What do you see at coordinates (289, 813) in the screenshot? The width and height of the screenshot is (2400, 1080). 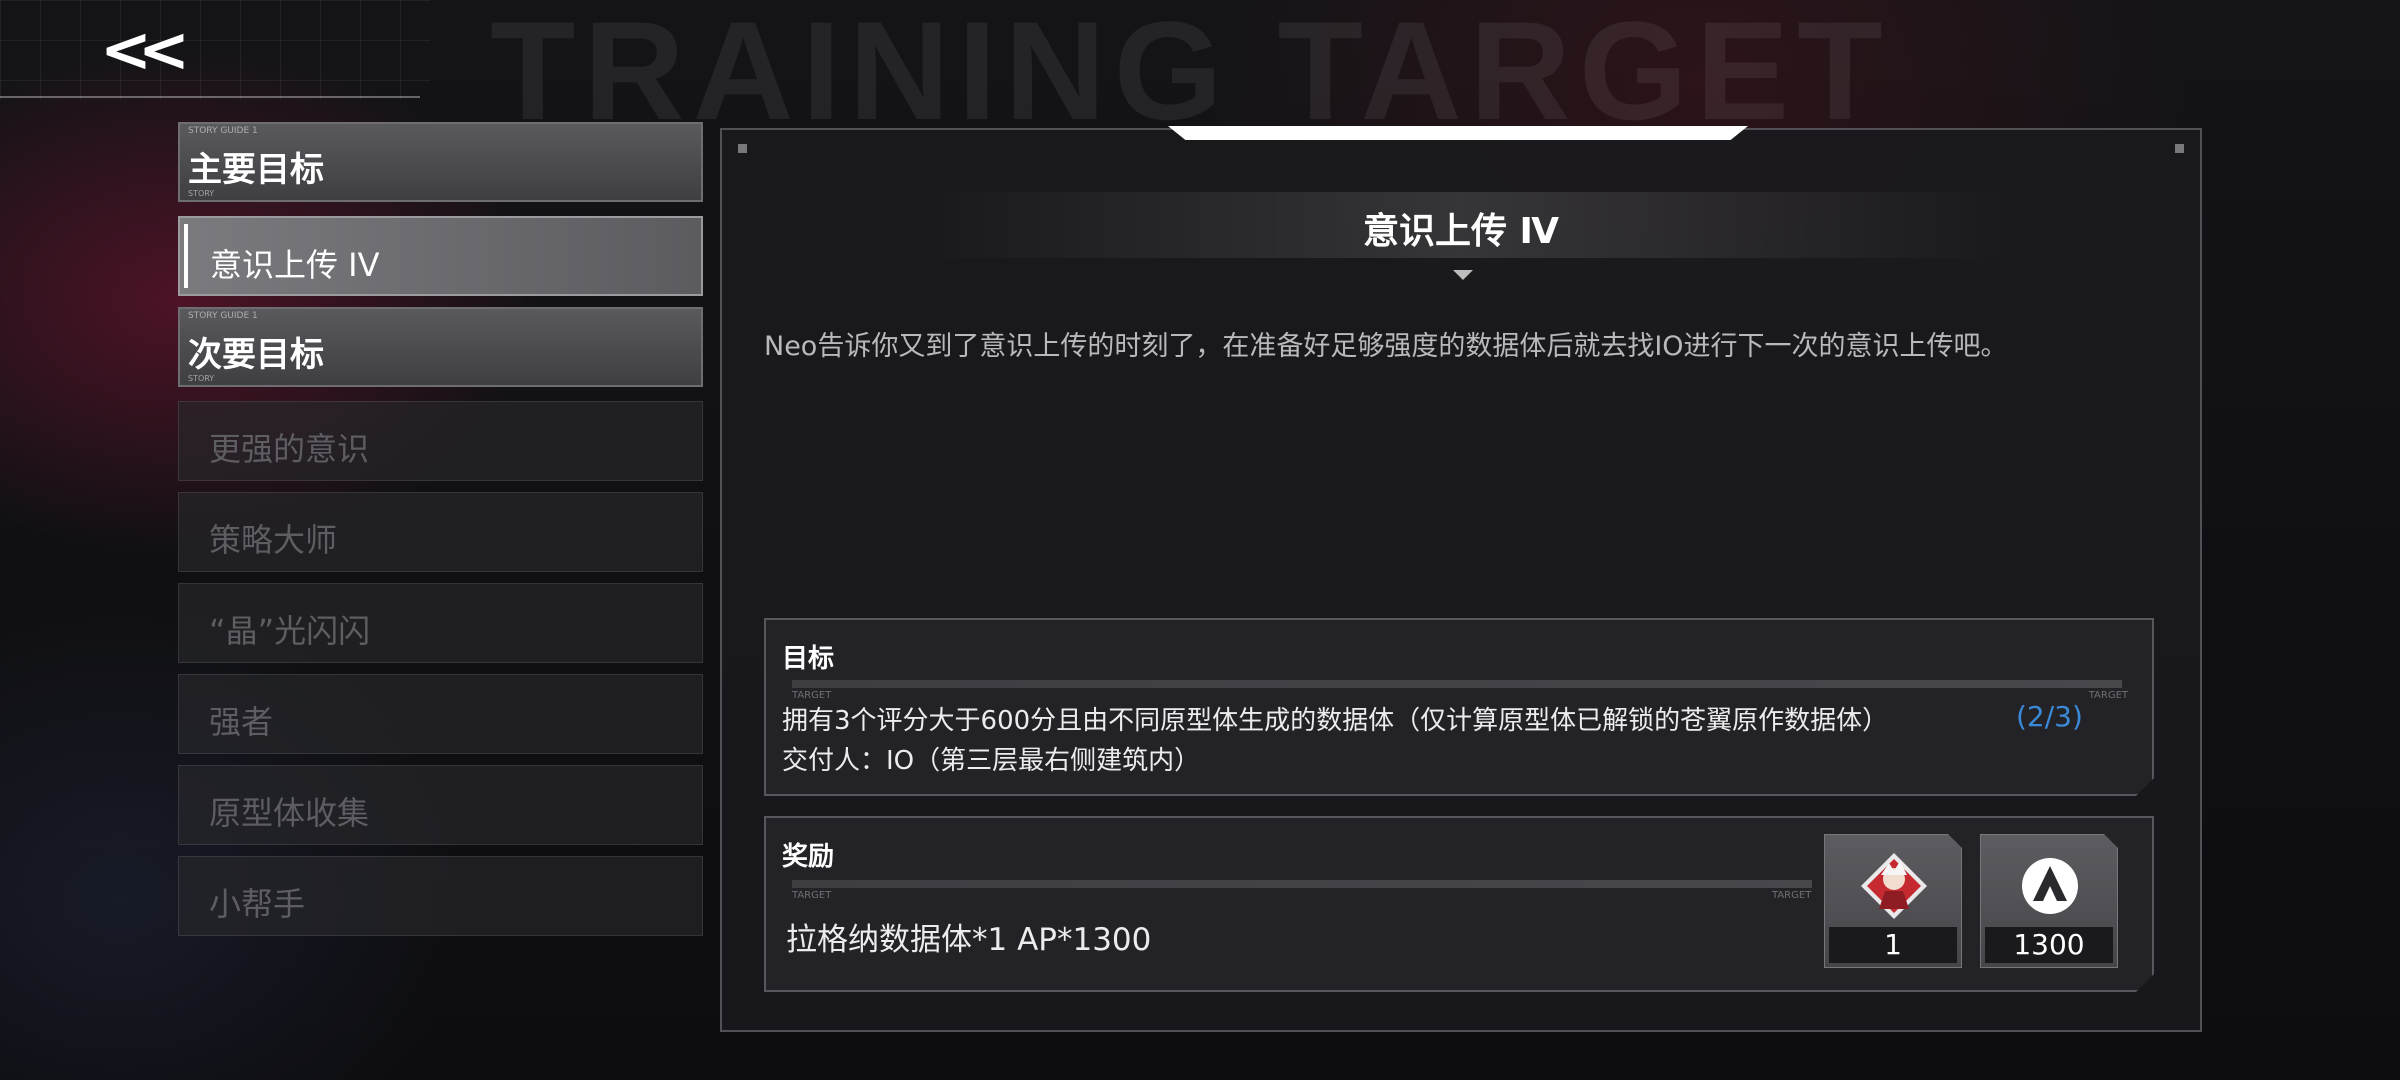 I see `sidebar-item-label: 原型体收集` at bounding box center [289, 813].